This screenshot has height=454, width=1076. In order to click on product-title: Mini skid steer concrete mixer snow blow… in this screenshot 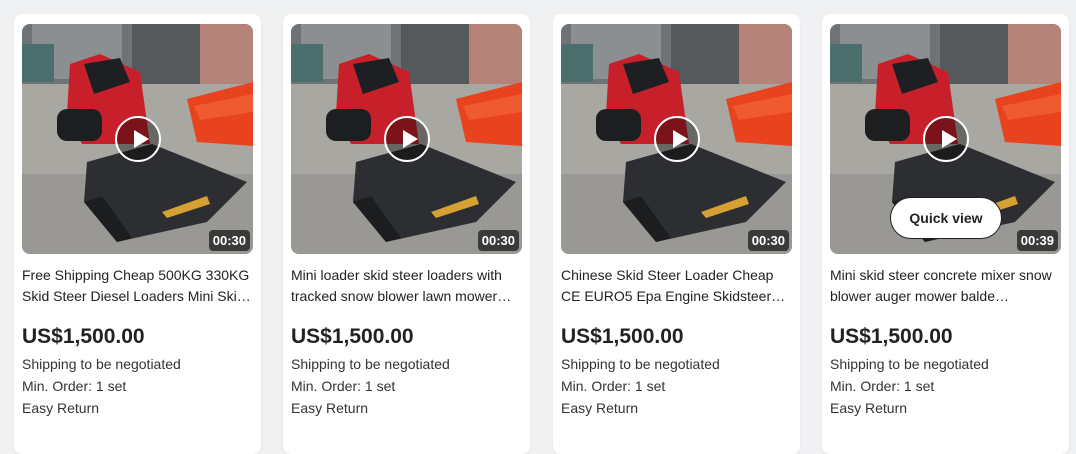, I will do `click(947, 286)`.